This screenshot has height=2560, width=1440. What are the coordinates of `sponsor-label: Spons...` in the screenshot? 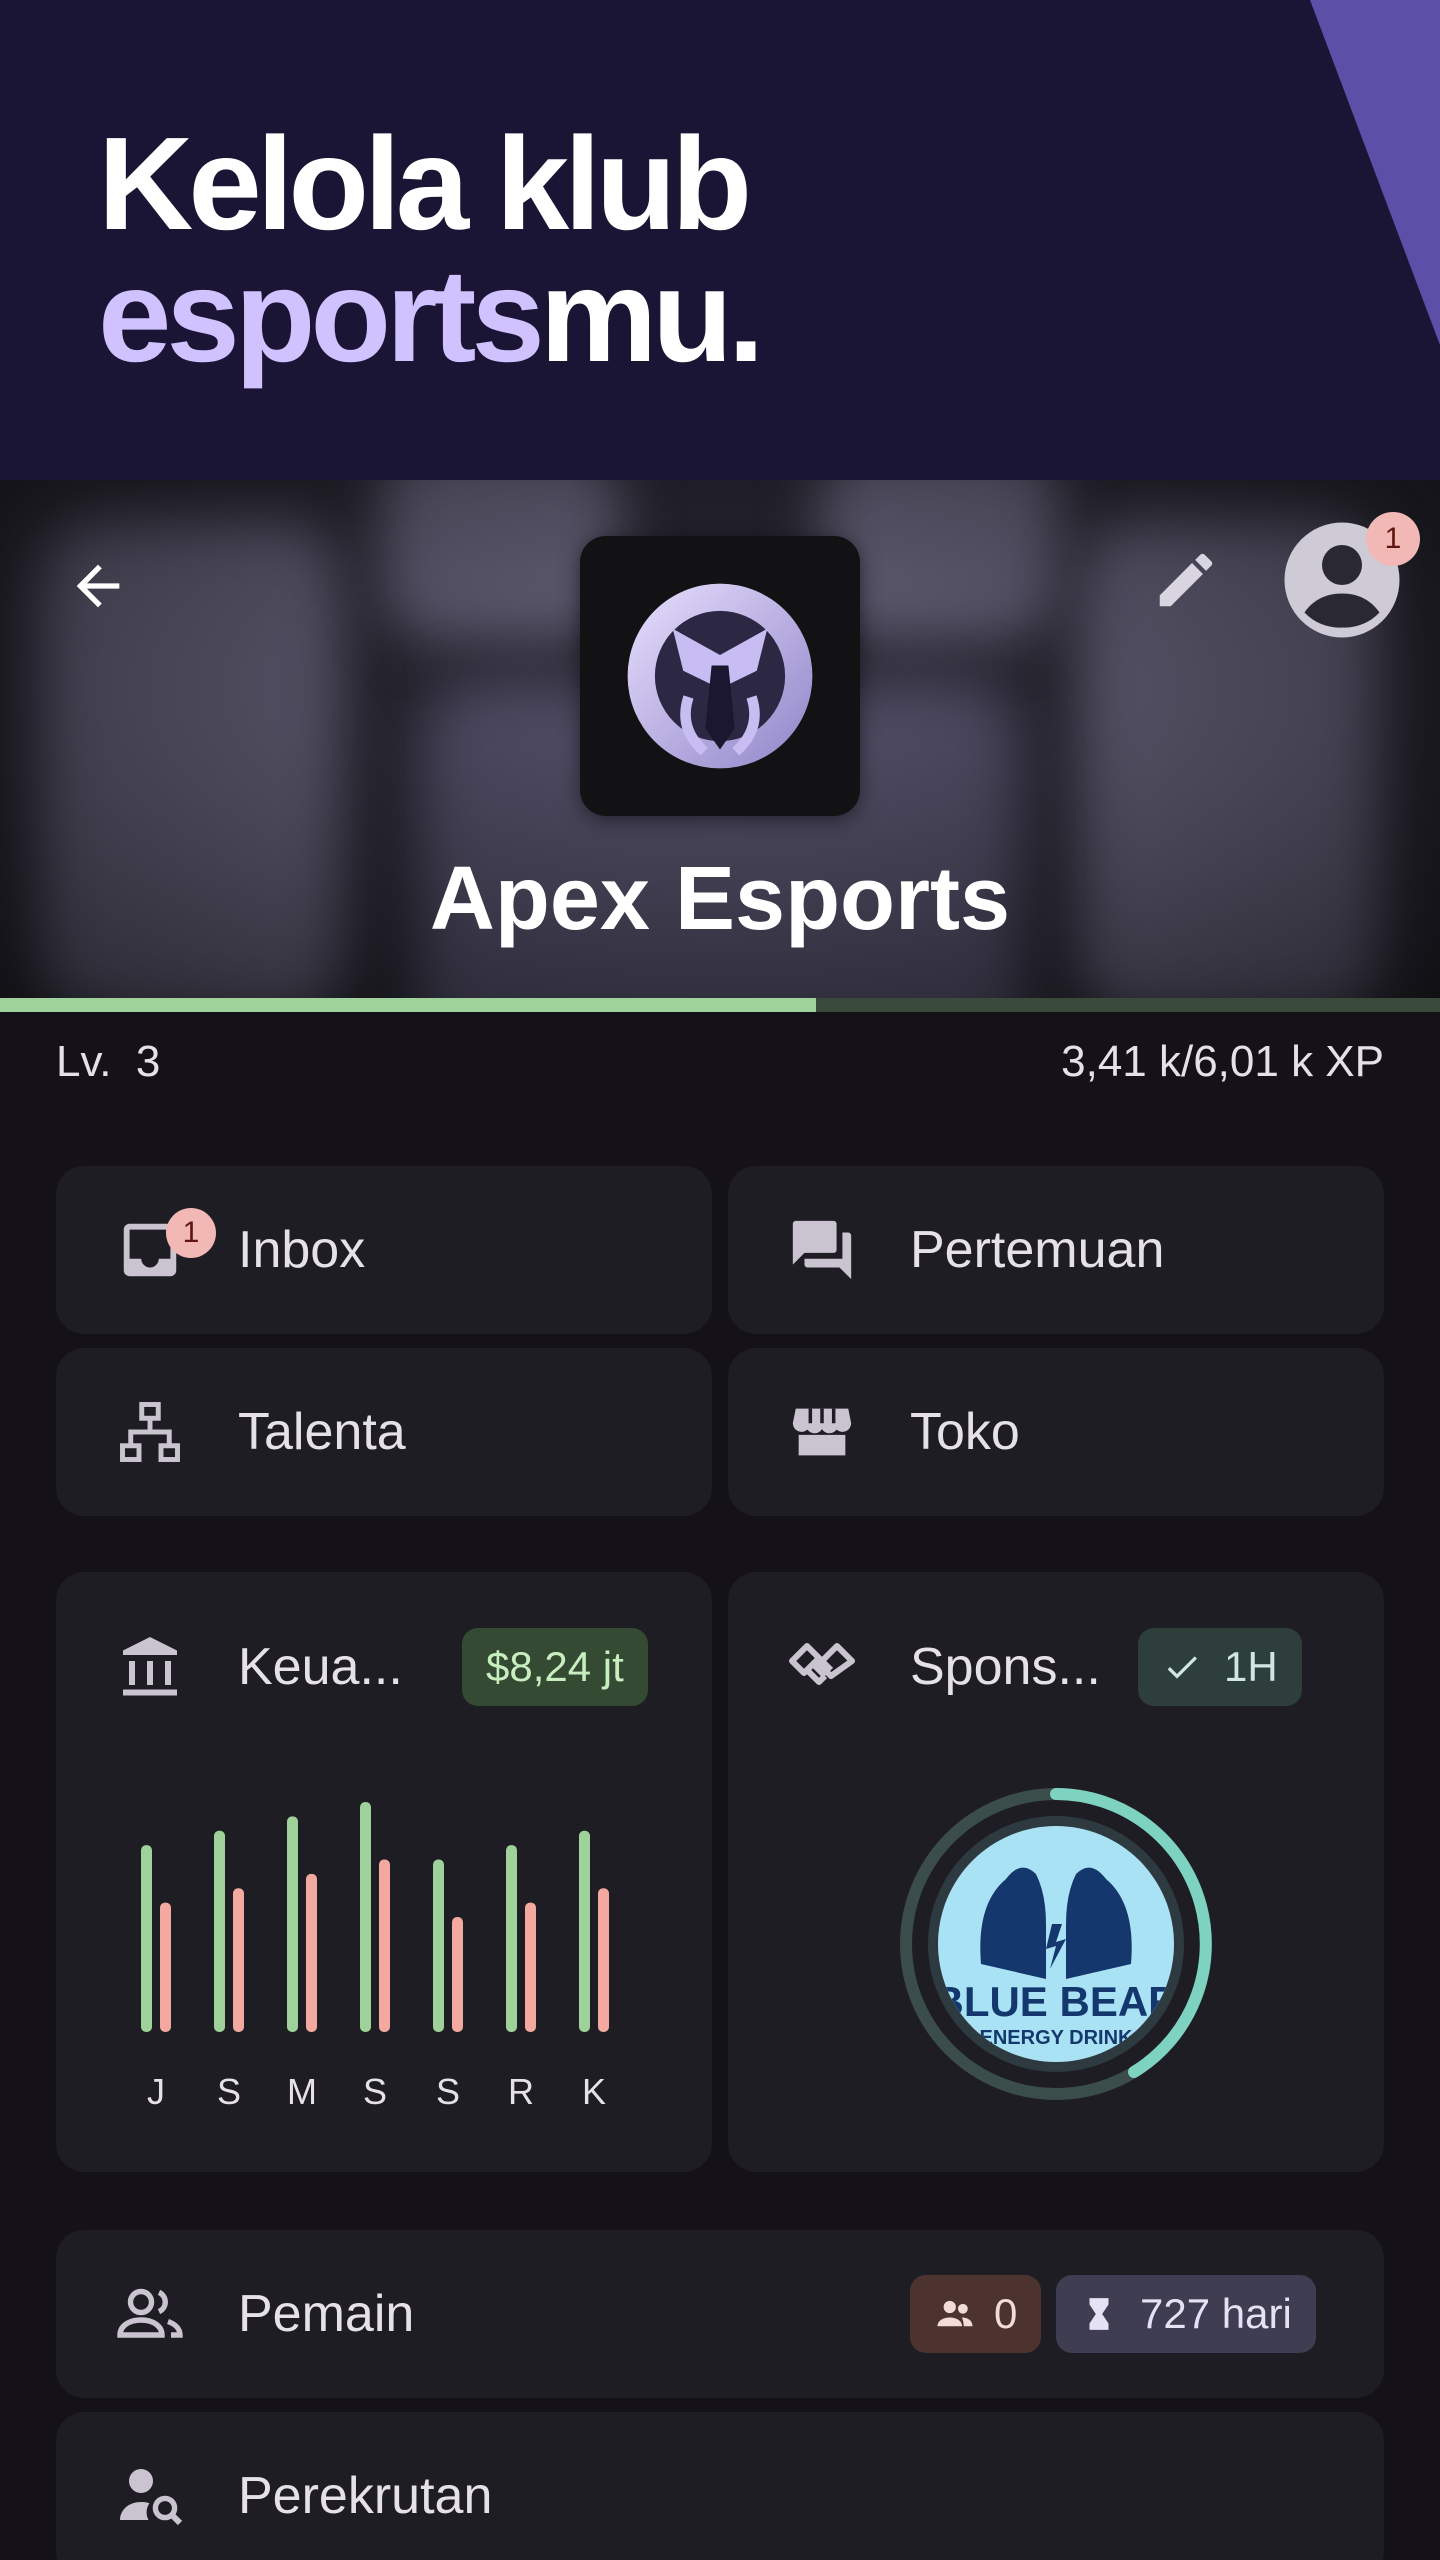 It's located at (1005, 1667).